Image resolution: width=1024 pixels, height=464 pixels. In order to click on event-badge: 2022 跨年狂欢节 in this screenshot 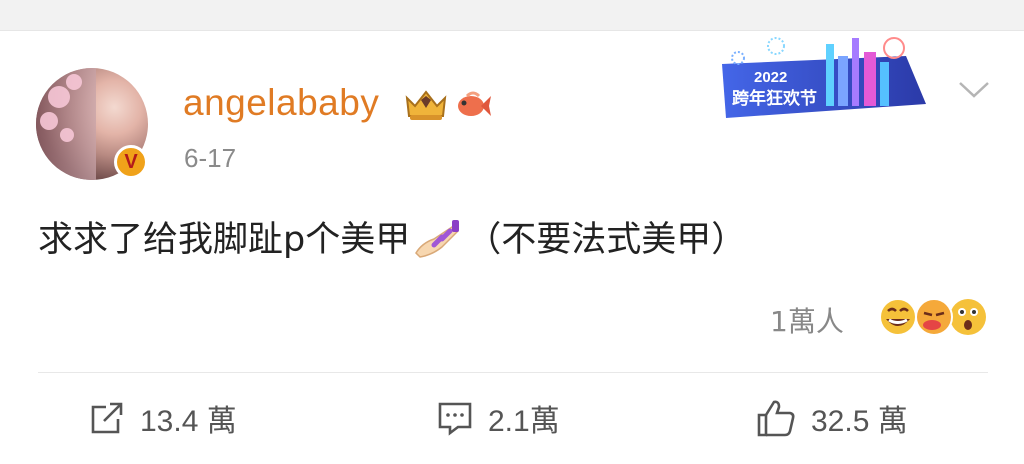, I will do `click(824, 80)`.